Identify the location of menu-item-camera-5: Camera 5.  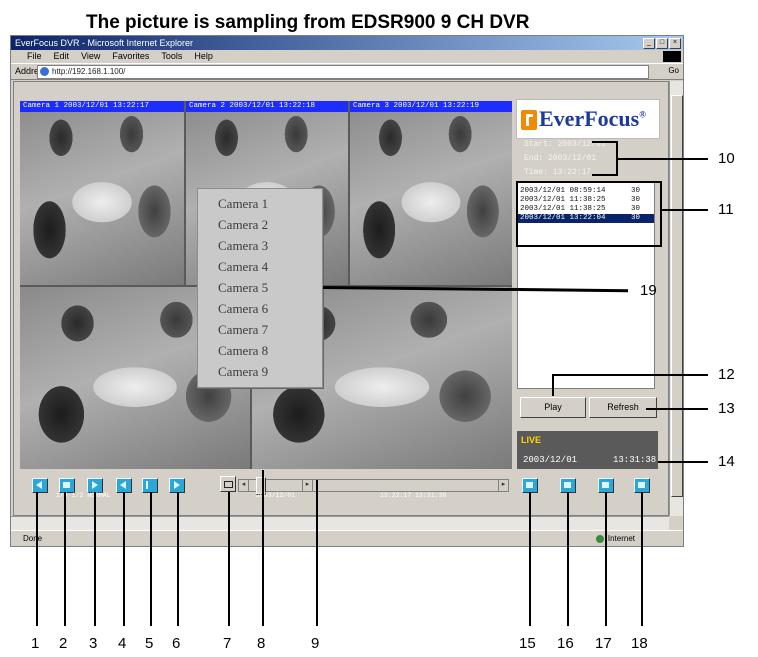
(243, 288).